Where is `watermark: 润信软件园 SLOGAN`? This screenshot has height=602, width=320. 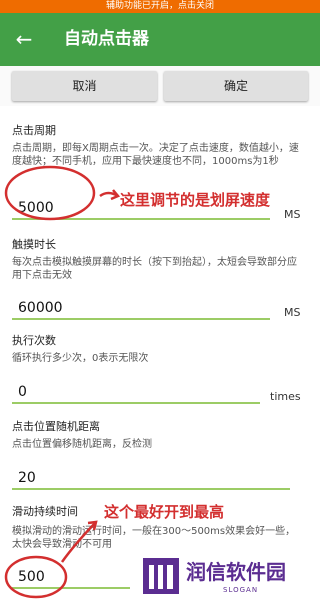 watermark: 润信软件园 SLOGAN is located at coordinates (224, 576).